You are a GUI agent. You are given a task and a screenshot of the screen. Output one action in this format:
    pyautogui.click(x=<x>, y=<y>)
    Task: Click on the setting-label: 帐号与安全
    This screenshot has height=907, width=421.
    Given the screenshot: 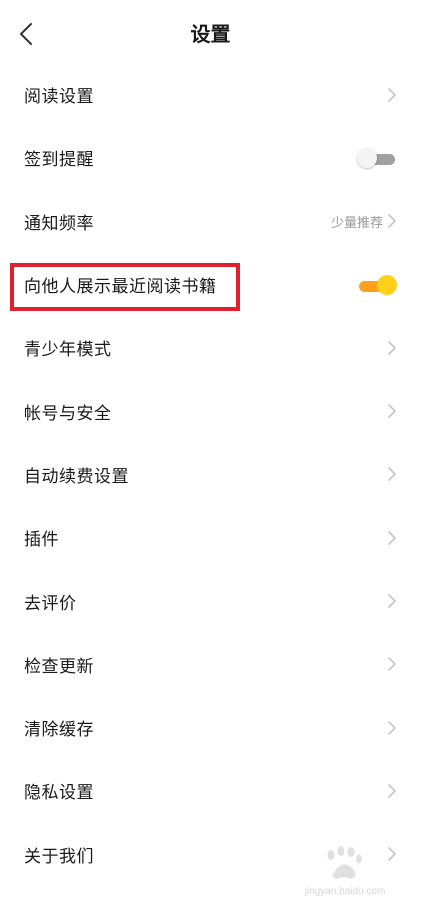 What is the action you would take?
    pyautogui.click(x=68, y=413)
    